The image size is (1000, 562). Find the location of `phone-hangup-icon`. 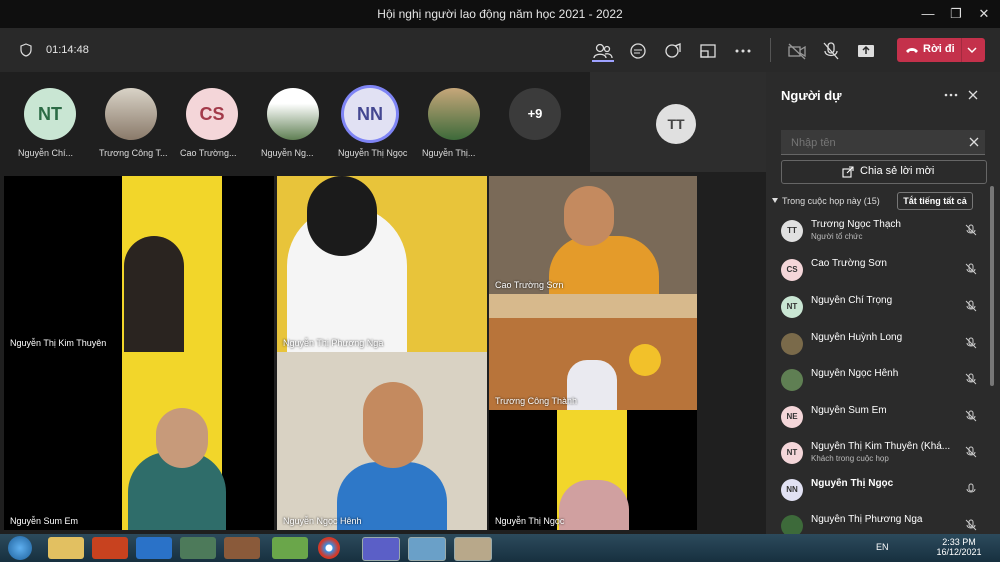

phone-hangup-icon is located at coordinates (912, 50).